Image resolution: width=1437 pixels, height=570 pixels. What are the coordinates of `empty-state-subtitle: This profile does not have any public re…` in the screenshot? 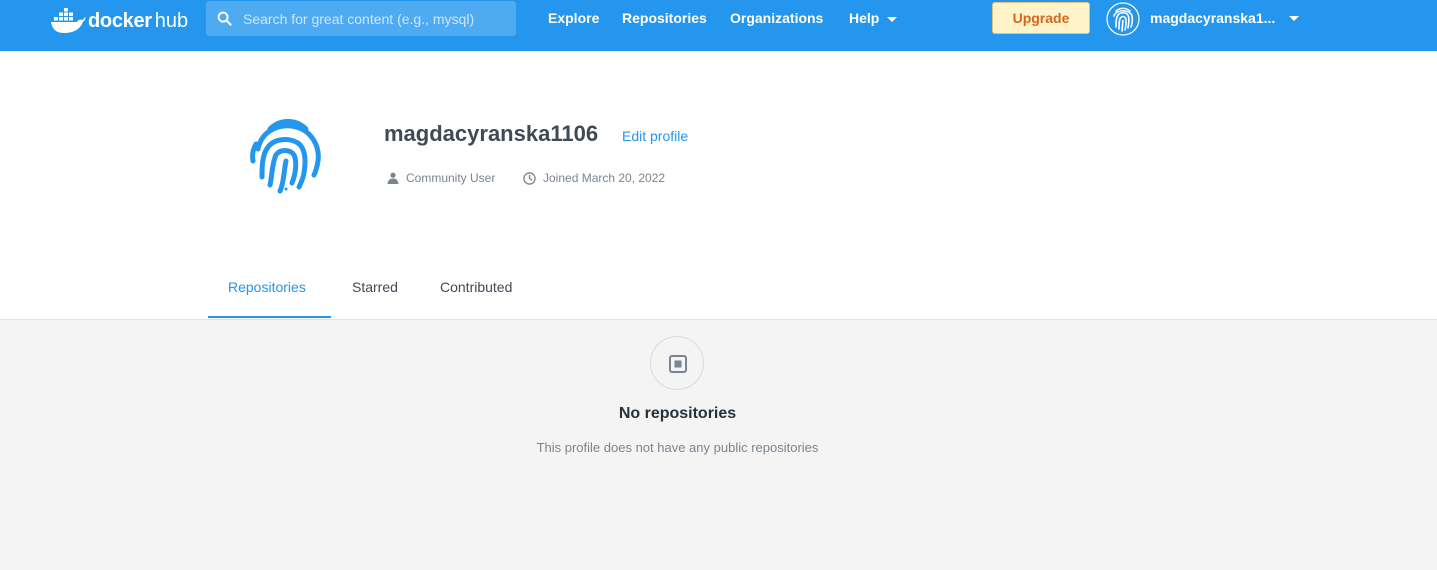 It's located at (677, 447).